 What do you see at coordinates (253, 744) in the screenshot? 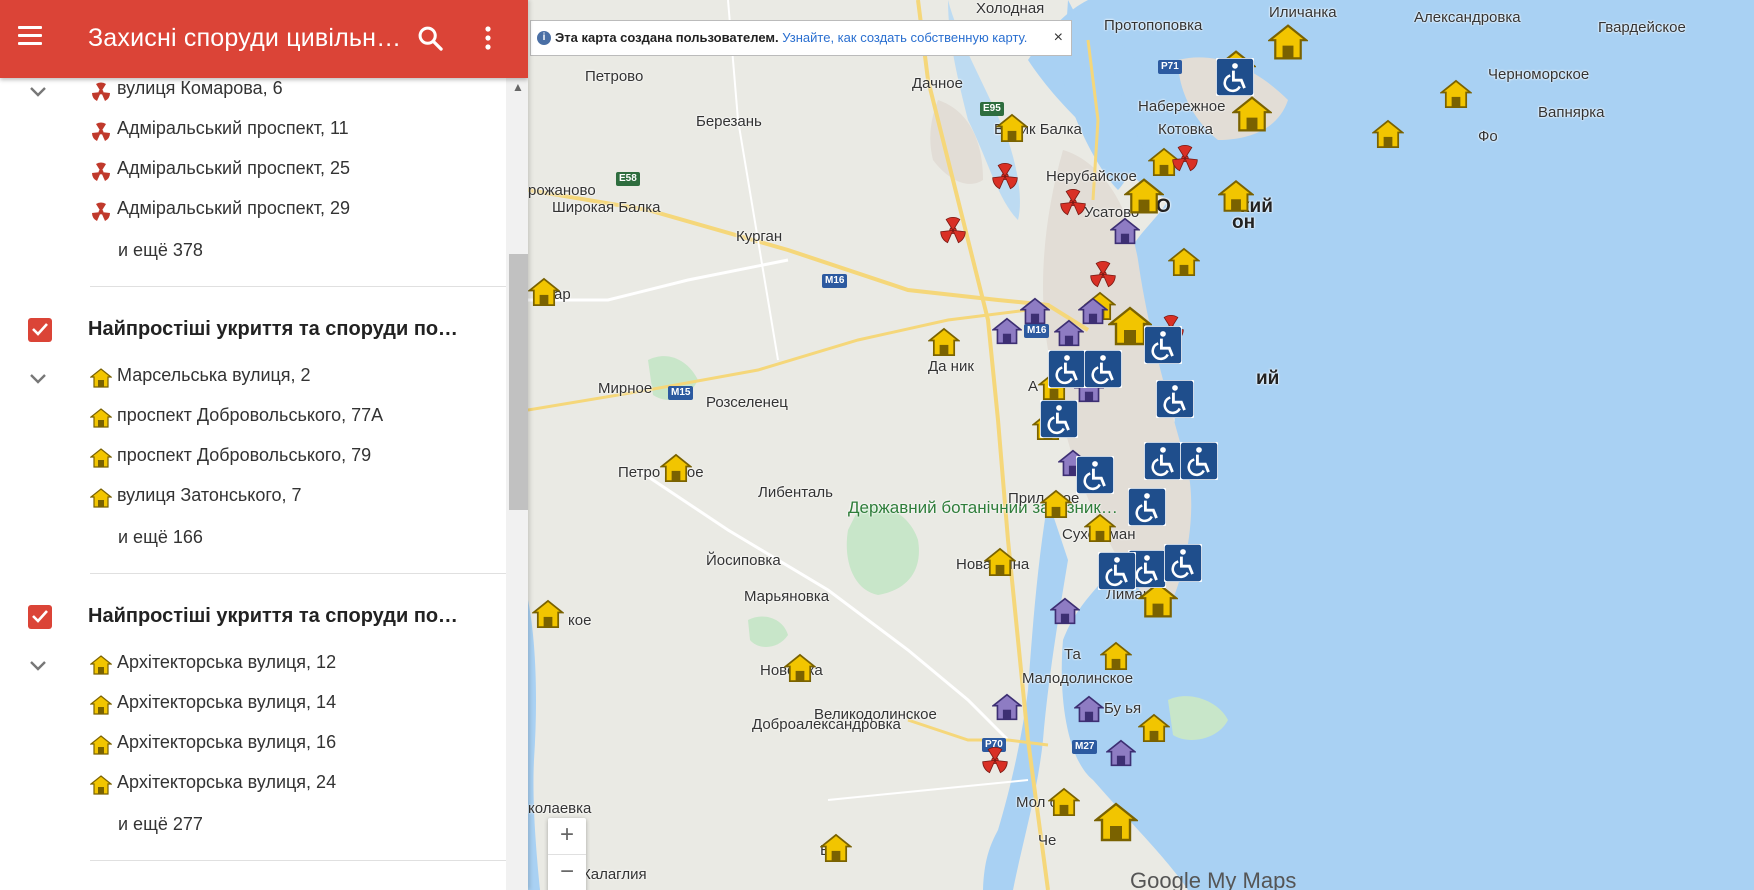
I see `layer-item: Архітекторська вулиця, 16` at bounding box center [253, 744].